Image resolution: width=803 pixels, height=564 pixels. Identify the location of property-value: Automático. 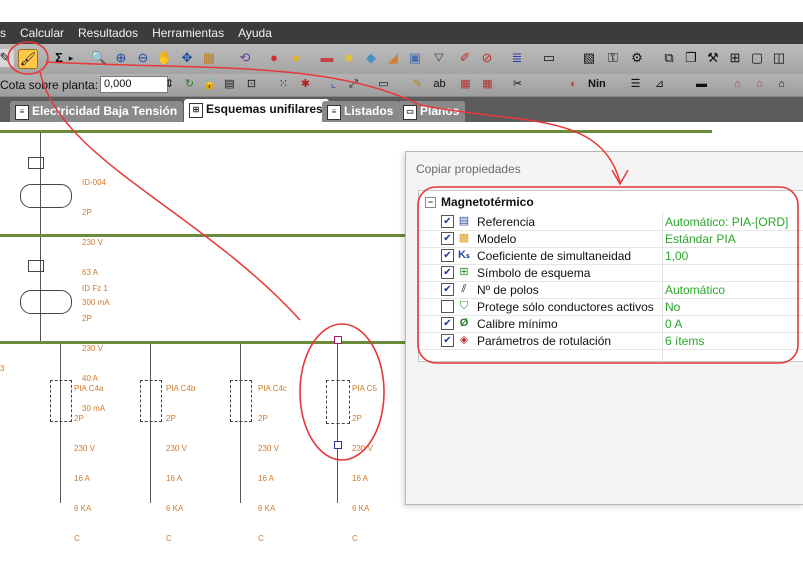
(695, 290).